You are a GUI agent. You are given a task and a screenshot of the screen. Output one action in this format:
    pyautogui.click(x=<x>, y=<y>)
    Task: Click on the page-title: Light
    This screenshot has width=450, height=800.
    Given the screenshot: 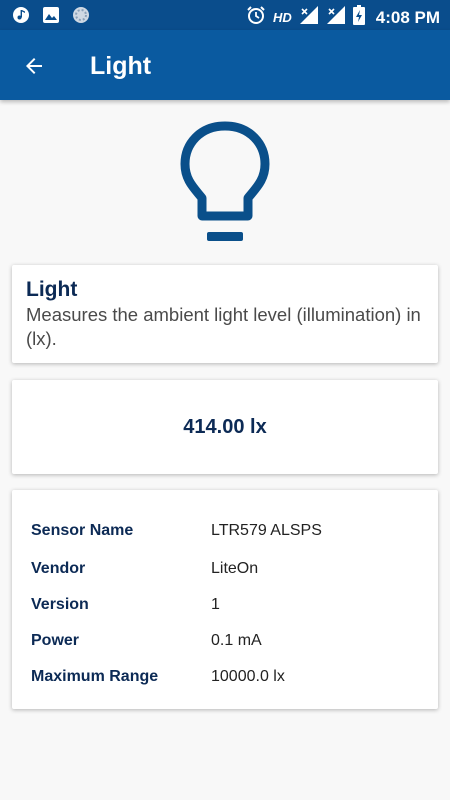 What is the action you would take?
    pyautogui.click(x=121, y=66)
    